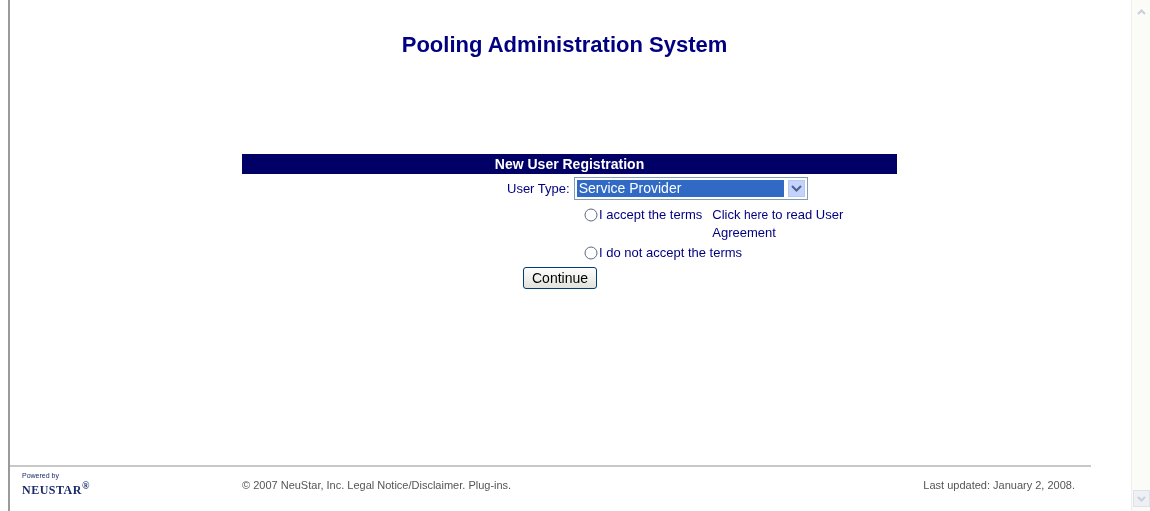 Image resolution: width=1150 pixels, height=511 pixels. What do you see at coordinates (377, 485) in the screenshot?
I see `copyright-text: © 2007 NeuStar, Inc. Legal Notice/Disclaimer. Plug-ins.` at bounding box center [377, 485].